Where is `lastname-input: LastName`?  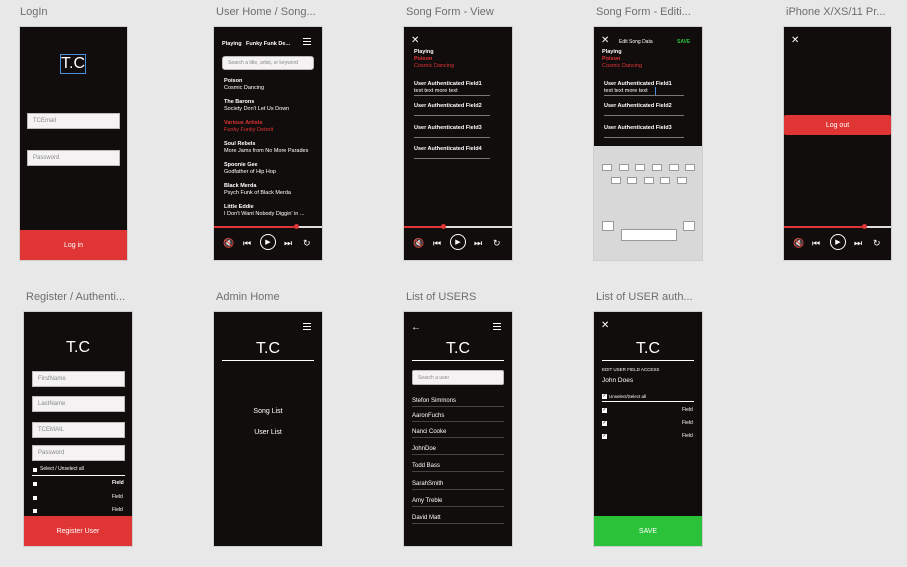
lastname-input: LastName is located at coordinates (78, 404).